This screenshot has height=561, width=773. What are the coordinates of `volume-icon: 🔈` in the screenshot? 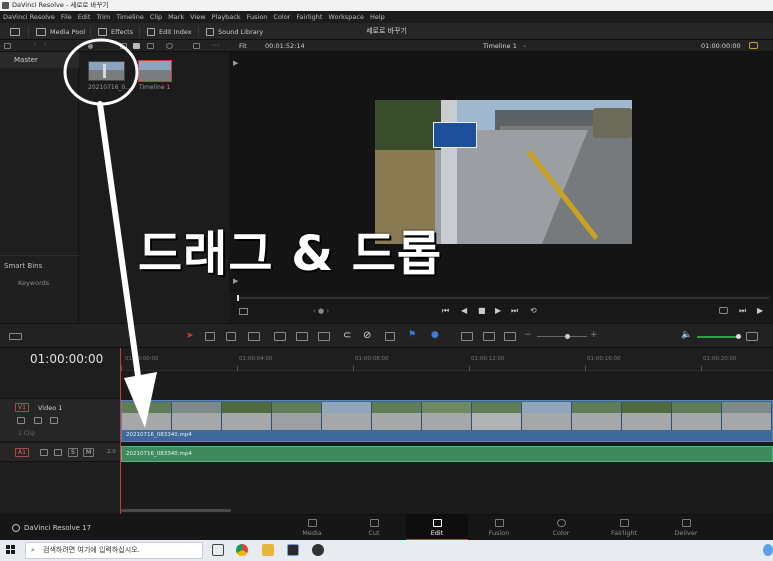 It's located at (686, 335).